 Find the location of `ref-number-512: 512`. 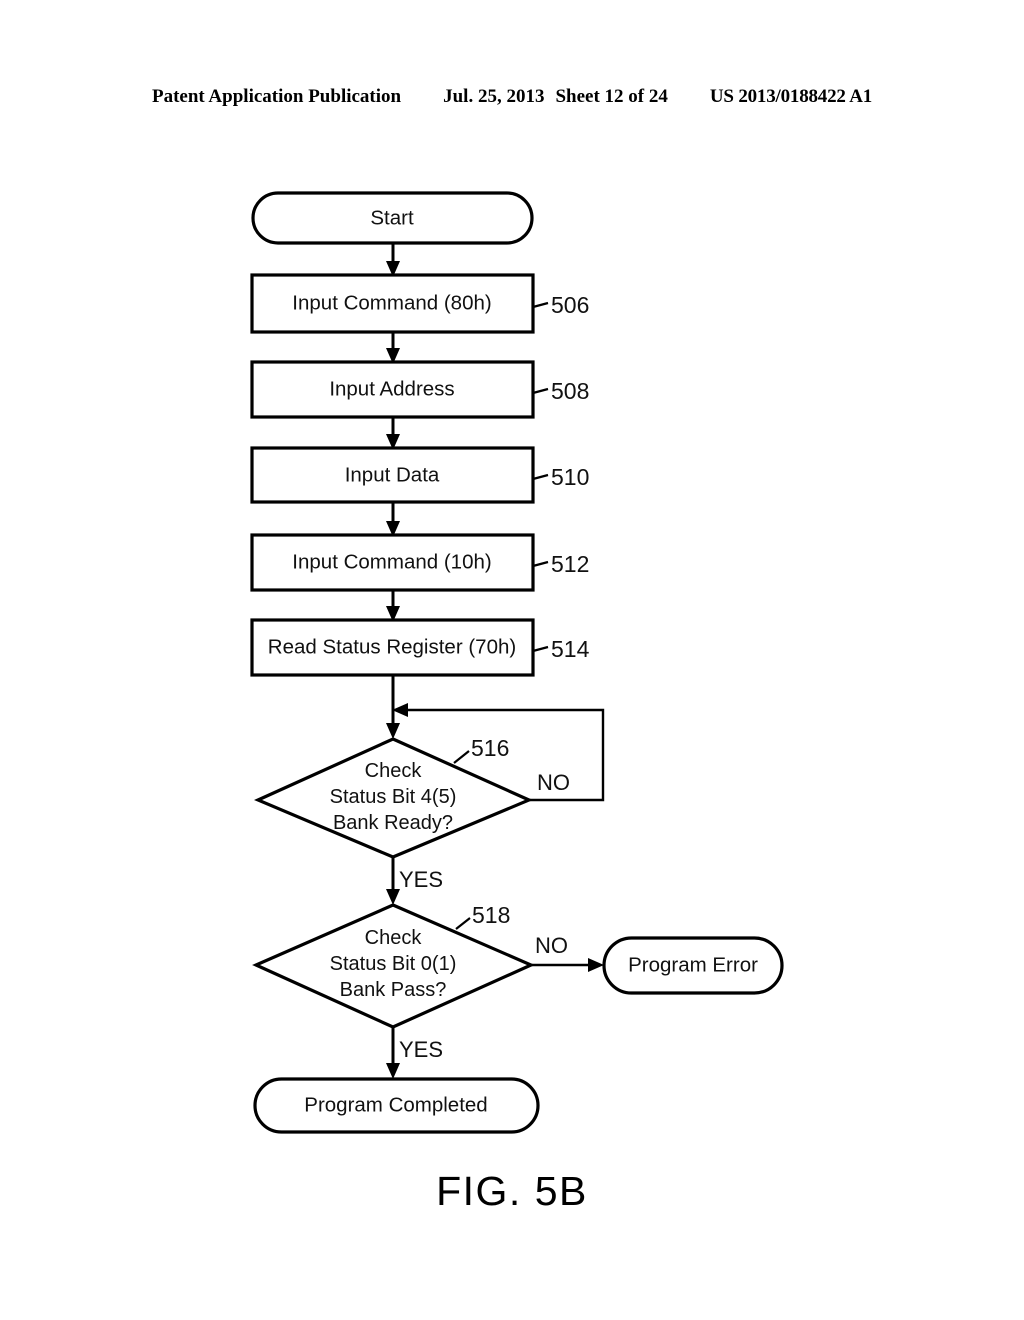

ref-number-512: 512 is located at coordinates (570, 564).